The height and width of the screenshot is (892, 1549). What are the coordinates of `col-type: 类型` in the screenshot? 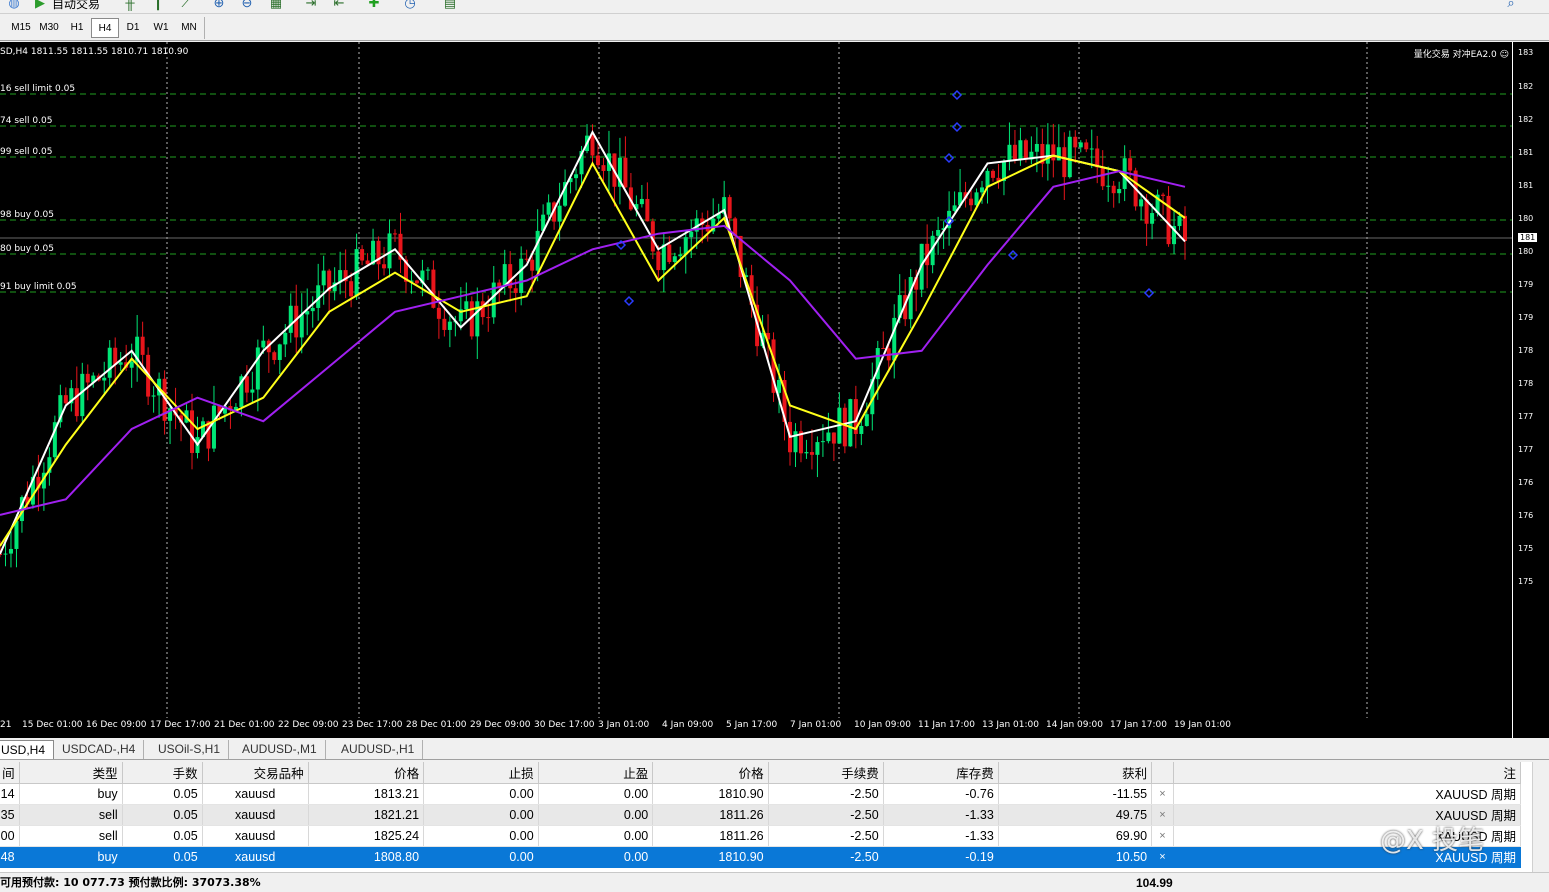 It's located at (71, 773).